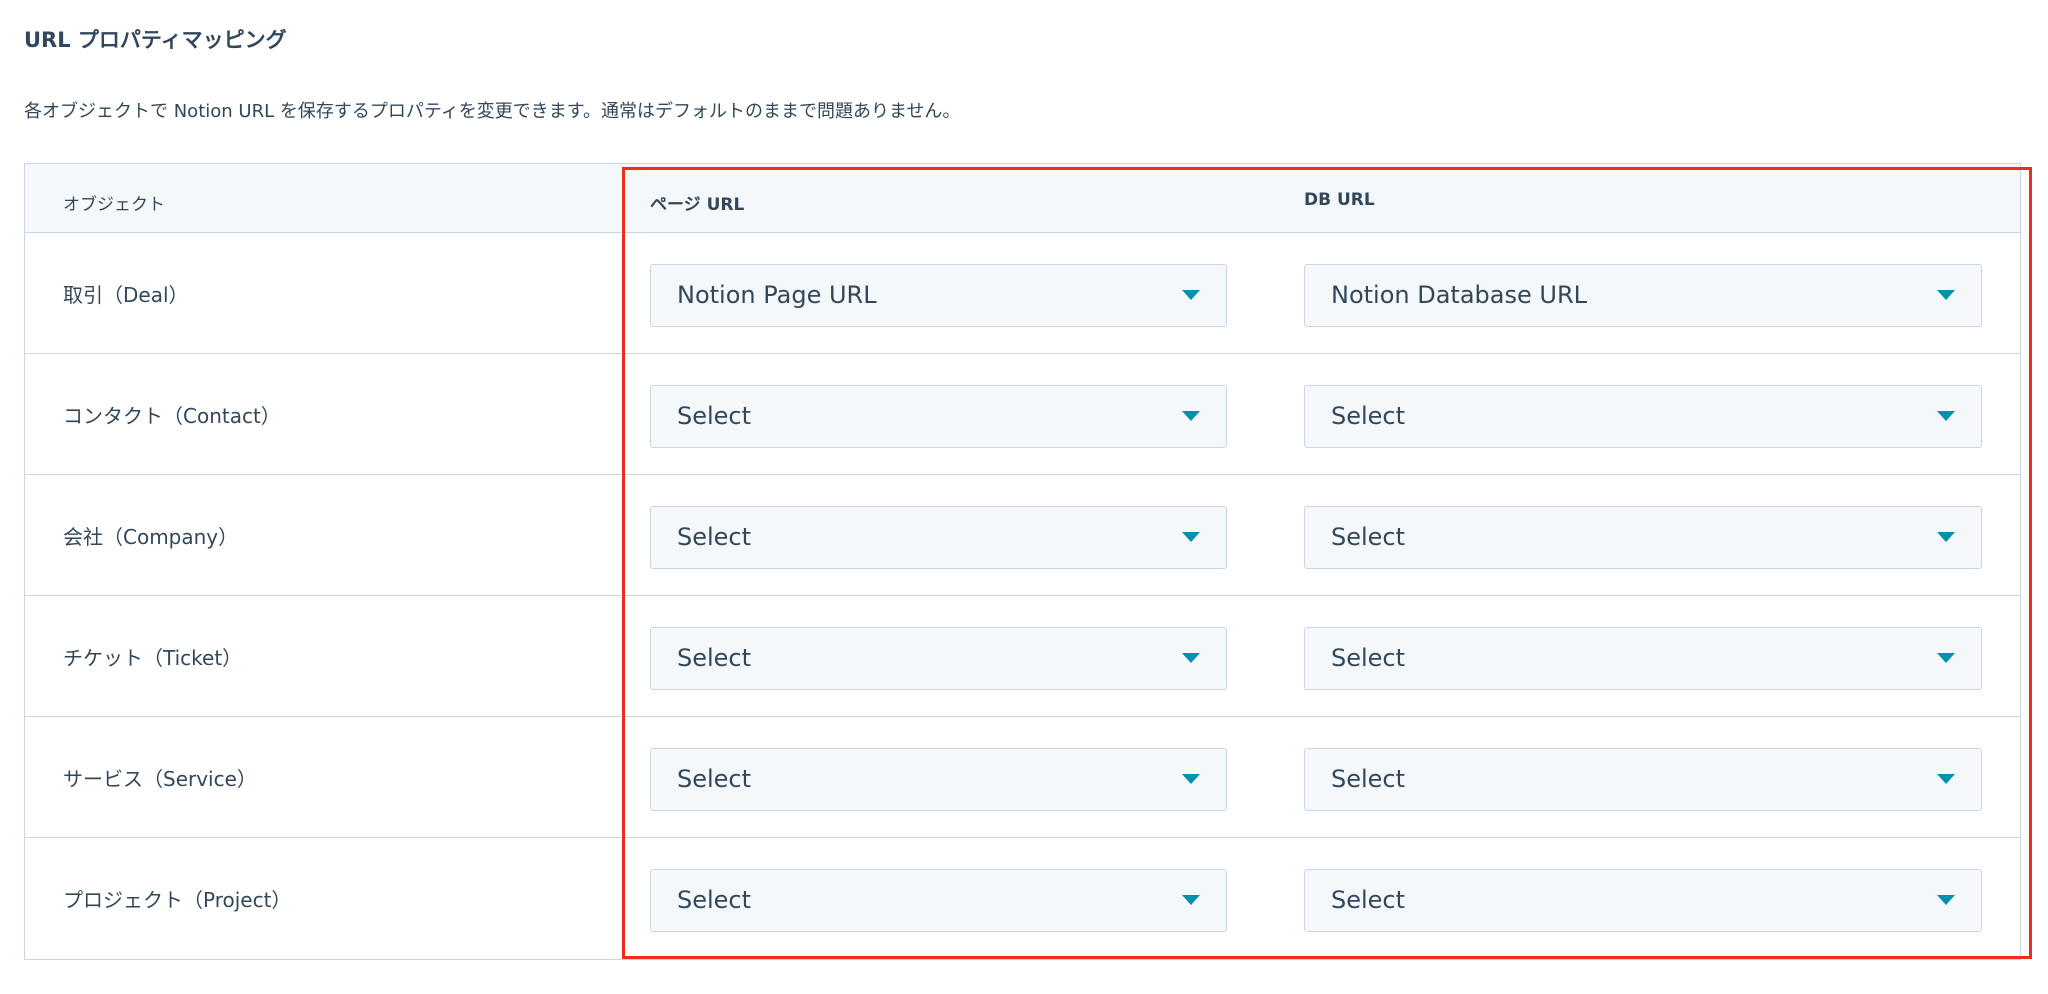  What do you see at coordinates (153, 658) in the screenshot?
I see `object-label: チケット（Ticket）` at bounding box center [153, 658].